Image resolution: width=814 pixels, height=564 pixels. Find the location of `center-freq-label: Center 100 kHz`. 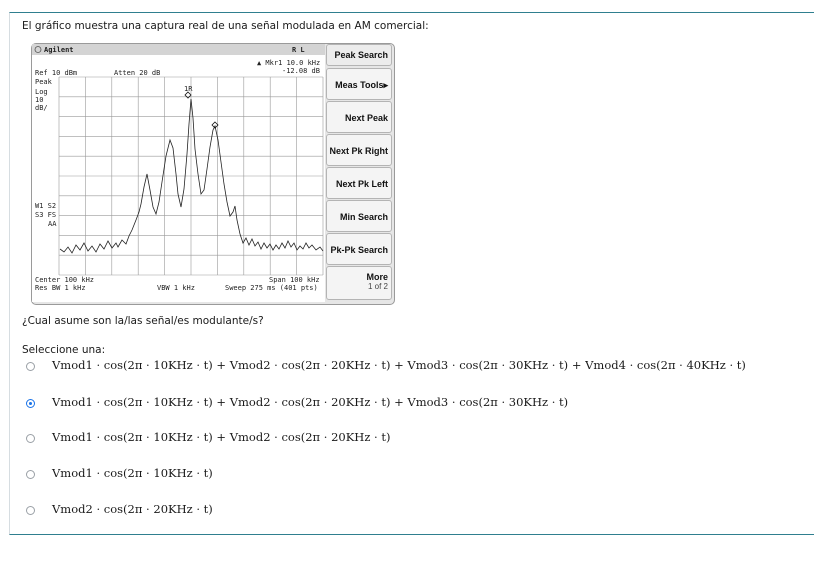

center-freq-label: Center 100 kHz is located at coordinates (64, 280).